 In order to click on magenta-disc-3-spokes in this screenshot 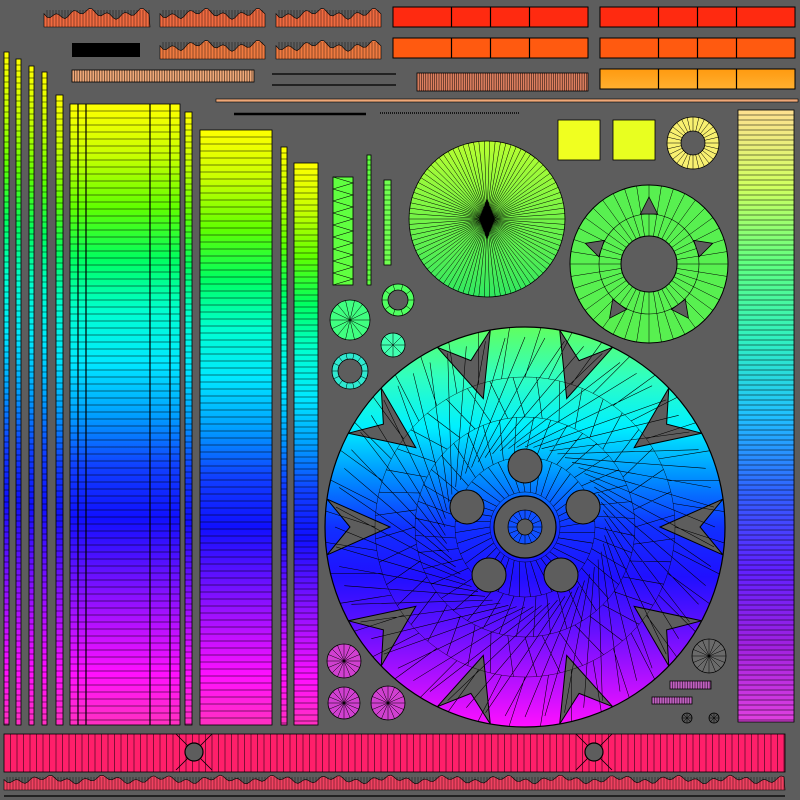, I will do `click(388, 703)`.